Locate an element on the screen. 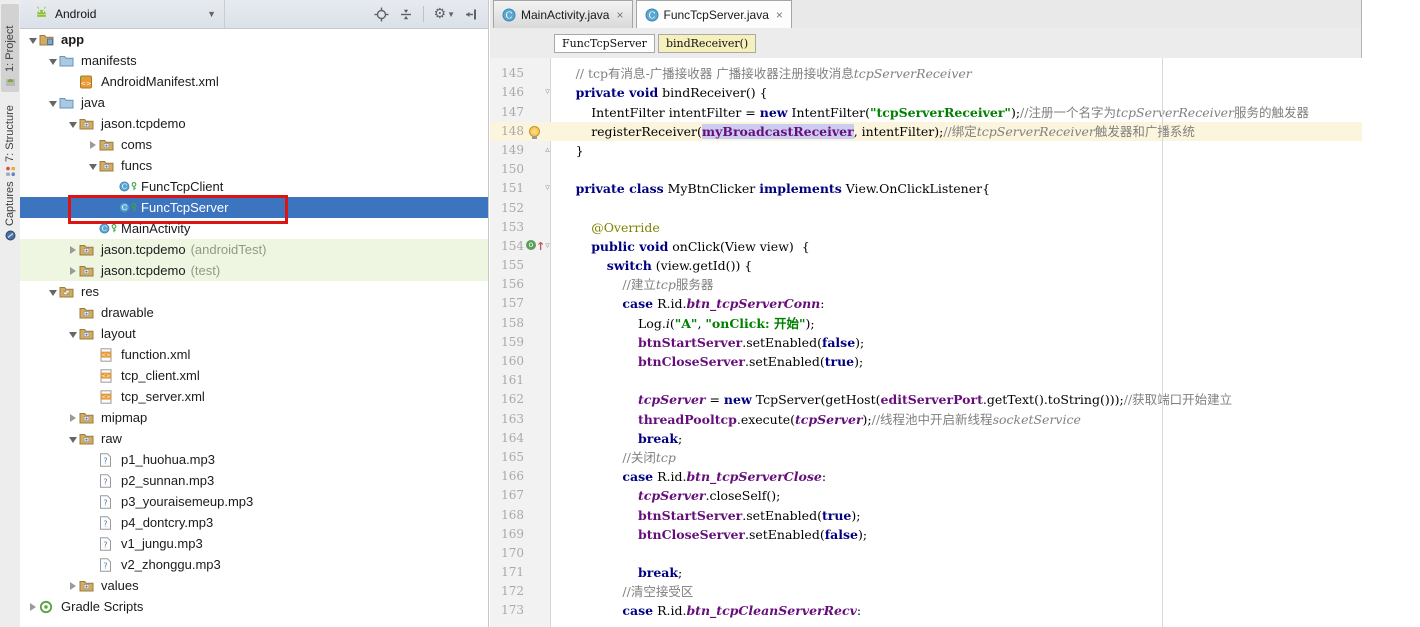 The width and height of the screenshot is (1420, 627). tree-item-label: manifests is located at coordinates (109, 60).